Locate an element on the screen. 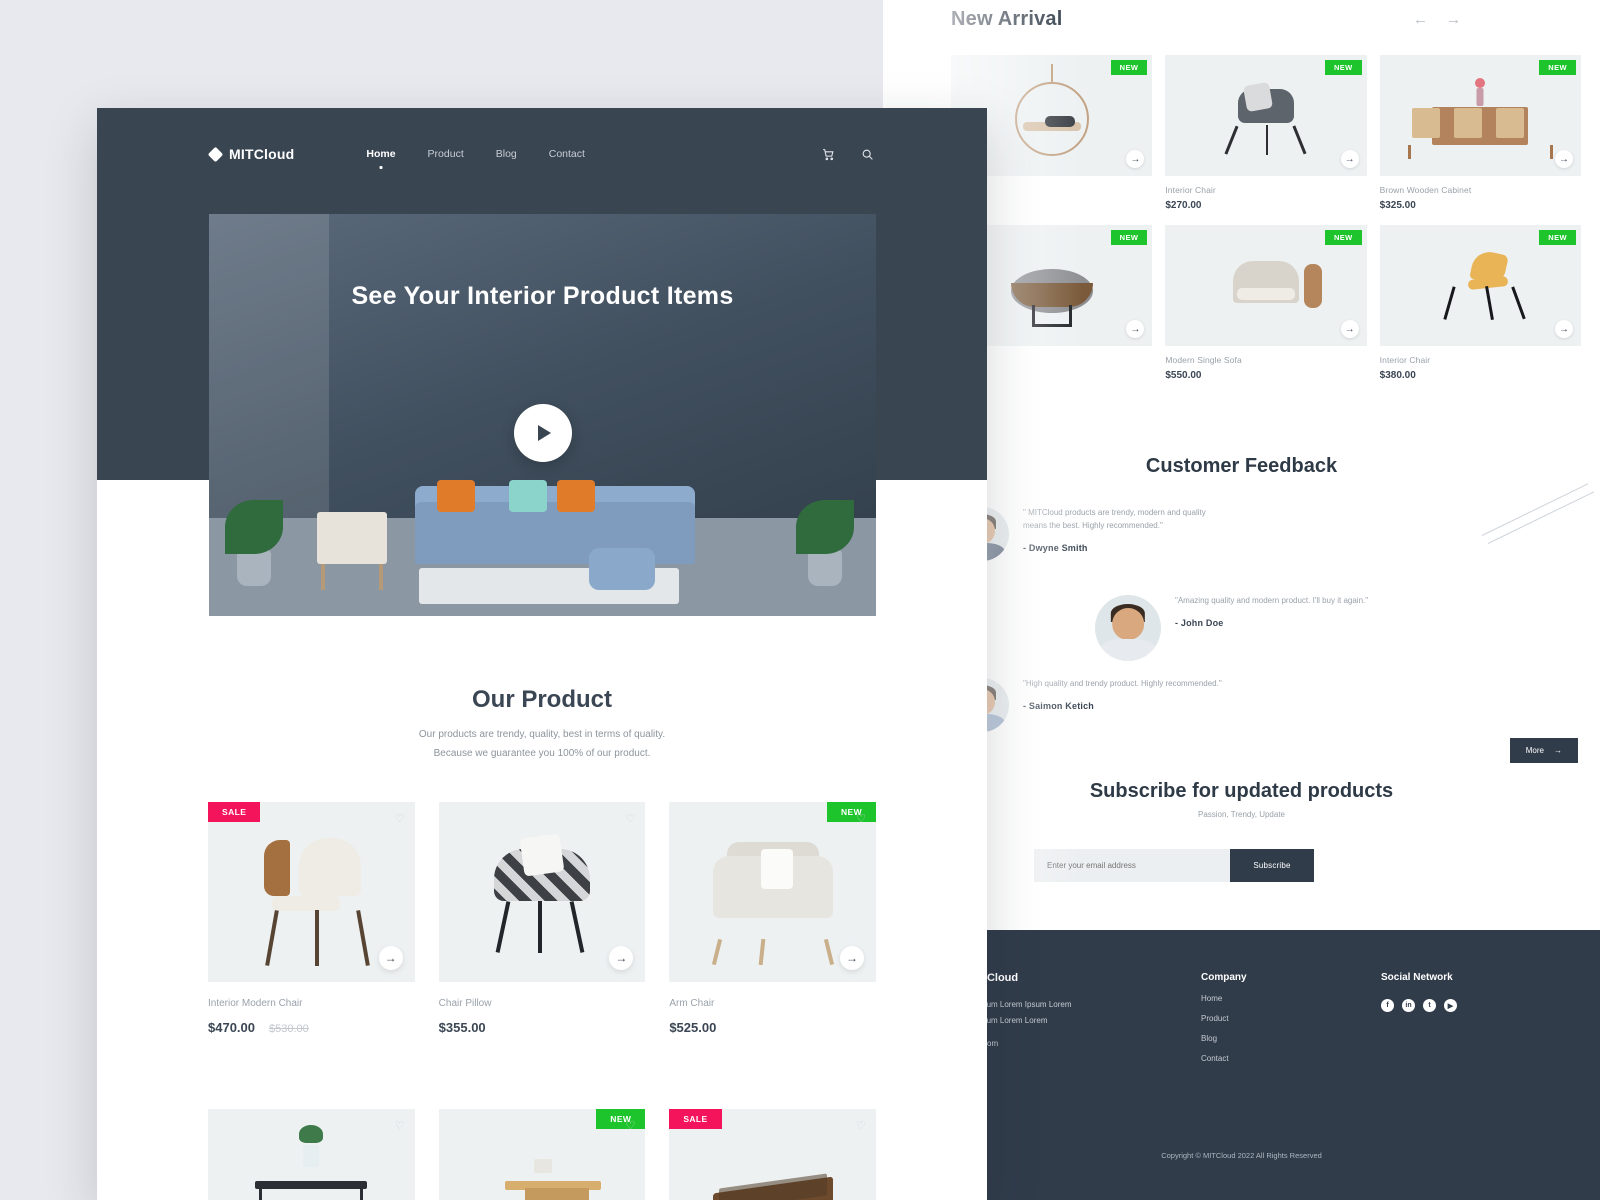 The width and height of the screenshot is (1600, 1200). new-arrival-card: NEW → Brown Wooden Cabinet $325.00 is located at coordinates (1480, 133).